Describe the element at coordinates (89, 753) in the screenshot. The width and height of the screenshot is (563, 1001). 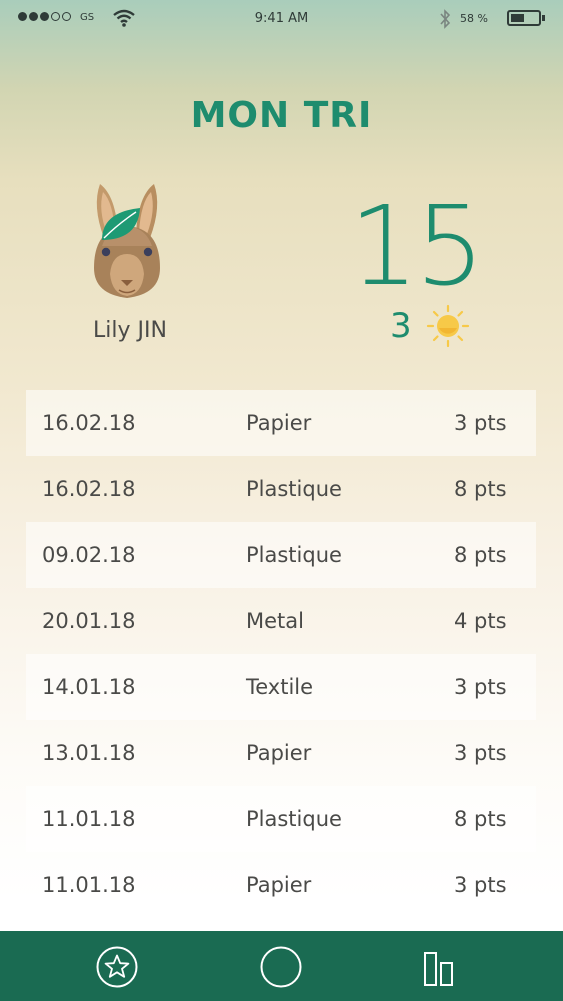
I see `entry-date: 13.01.18` at that location.